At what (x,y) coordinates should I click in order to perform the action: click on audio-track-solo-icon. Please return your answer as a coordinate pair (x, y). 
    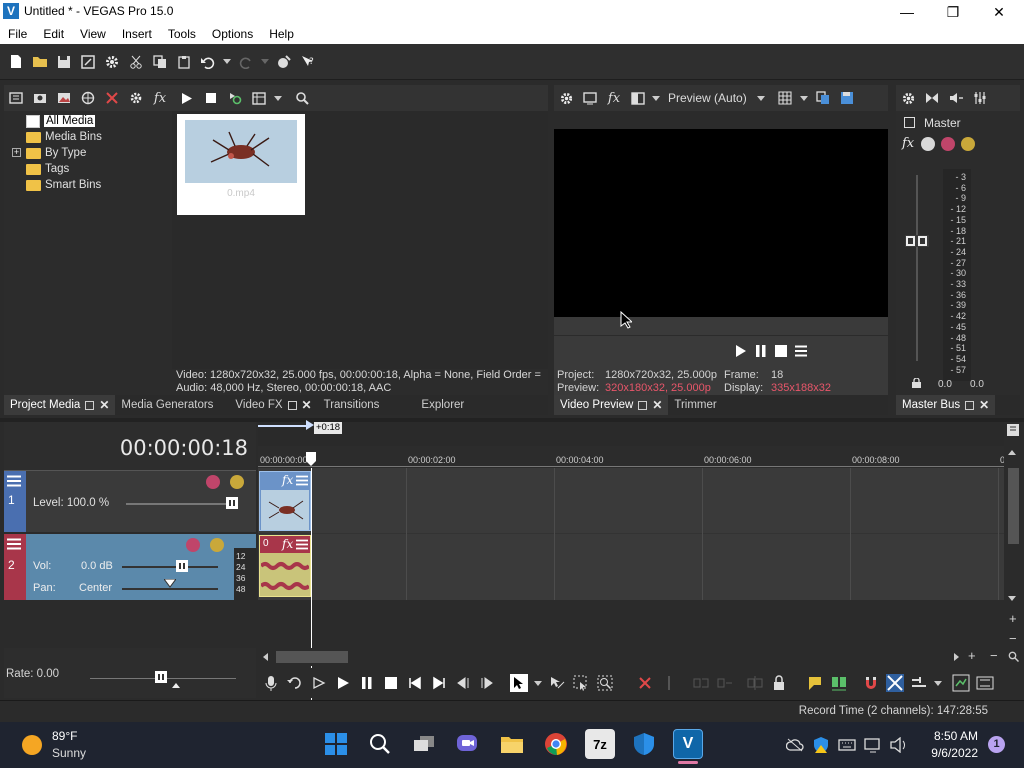
    Looking at the image, I should click on (217, 545).